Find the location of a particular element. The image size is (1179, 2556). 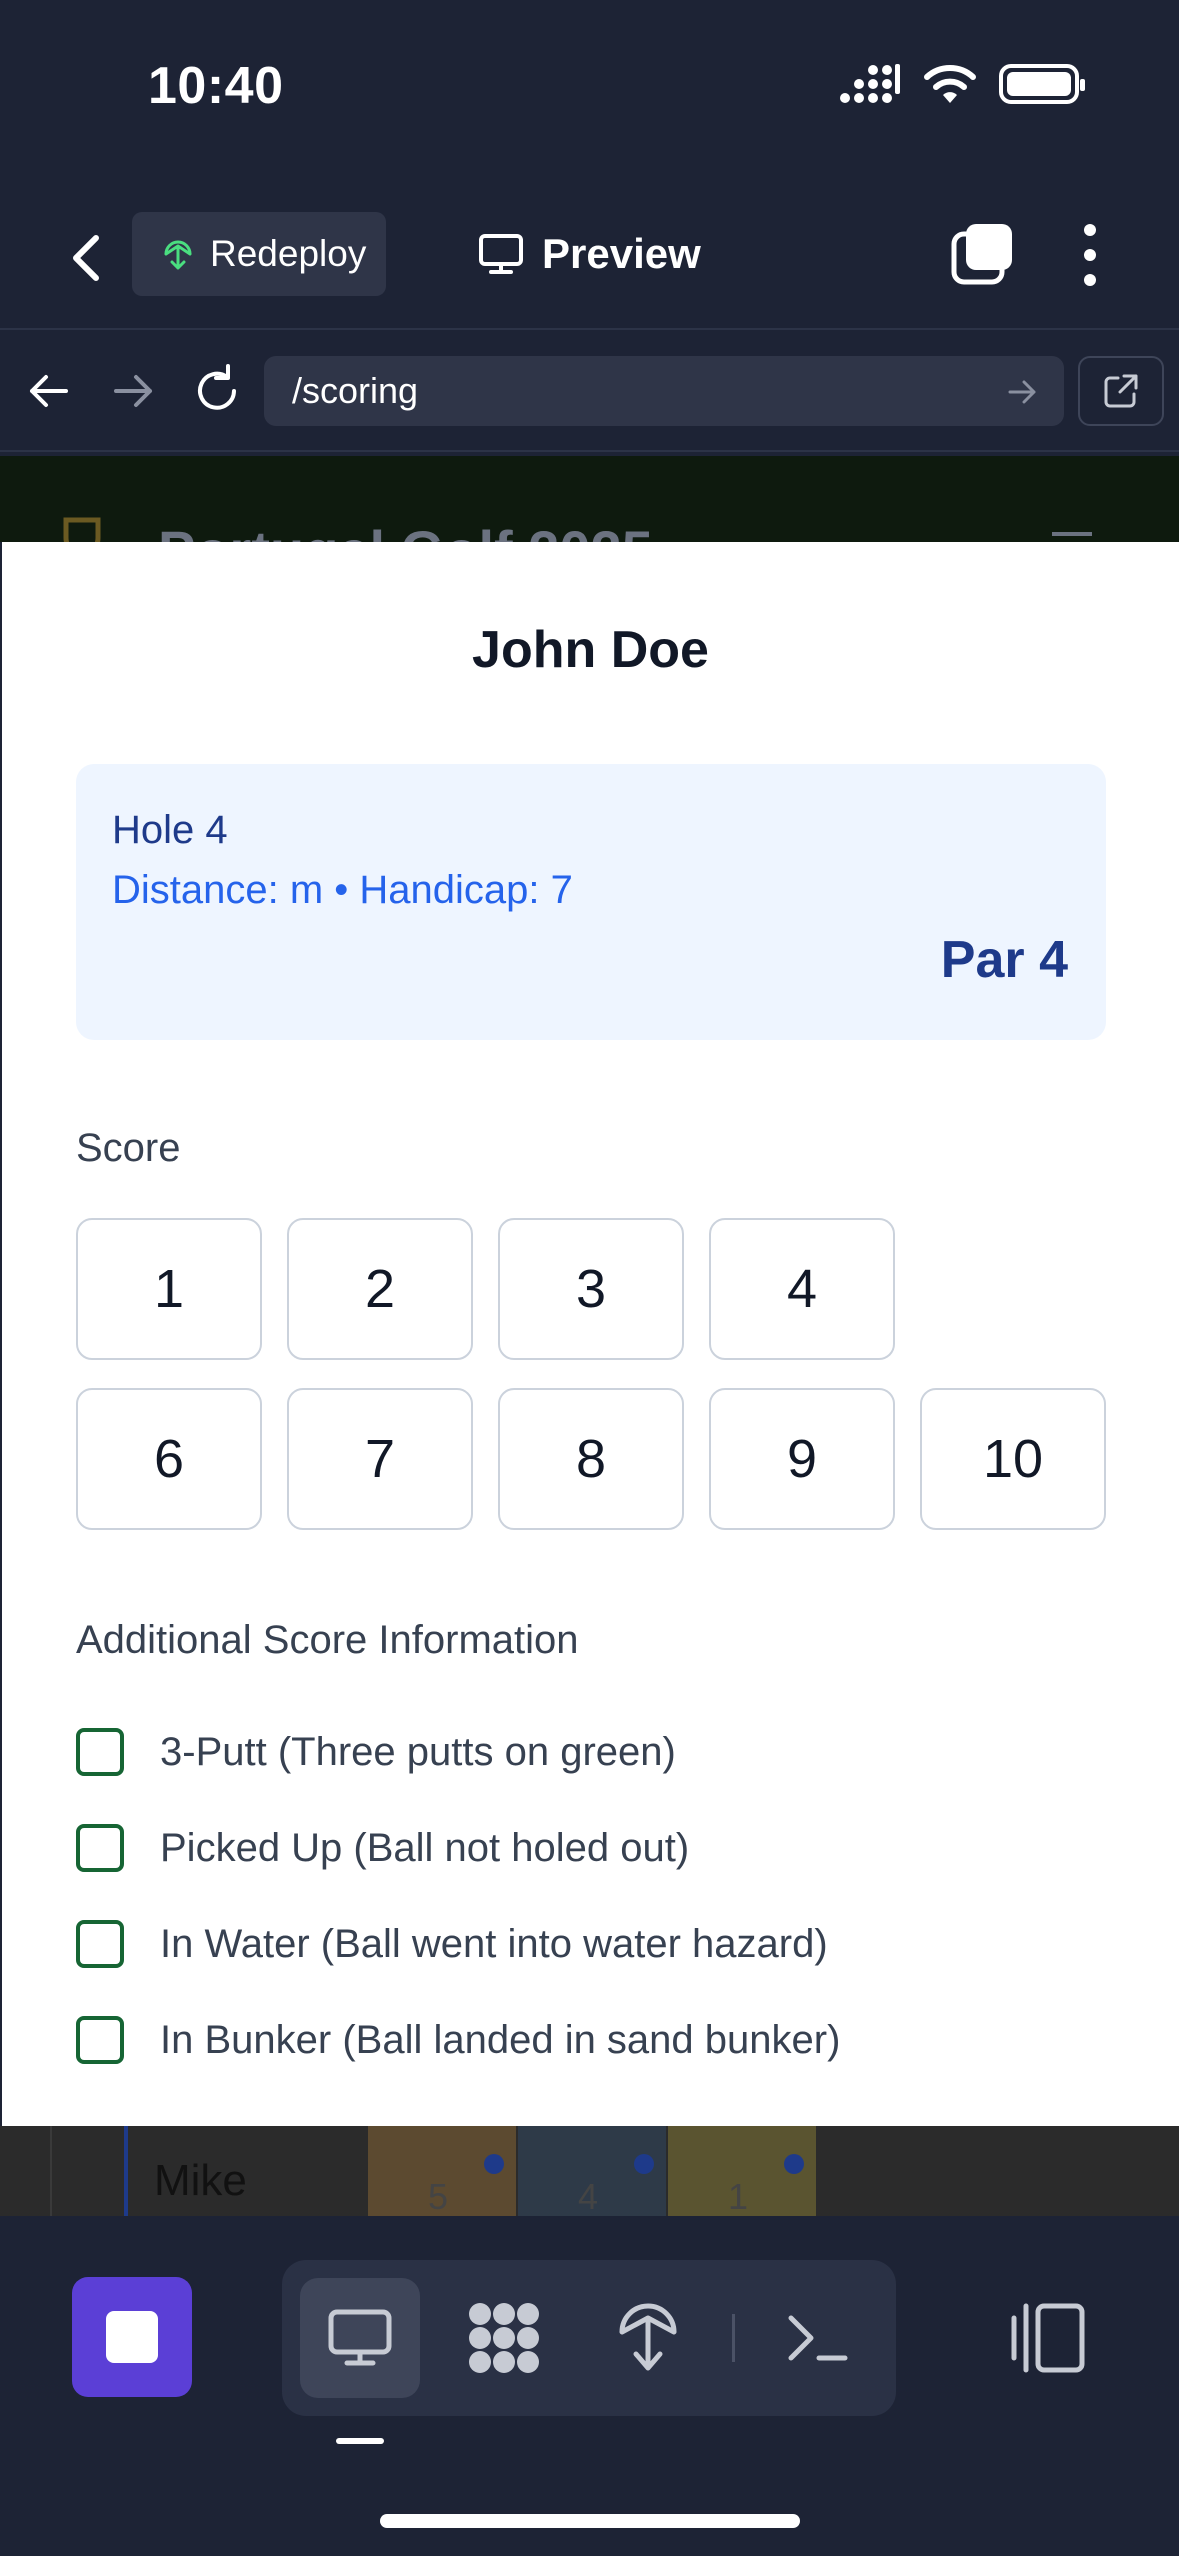

tabs-icon is located at coordinates (982, 254).